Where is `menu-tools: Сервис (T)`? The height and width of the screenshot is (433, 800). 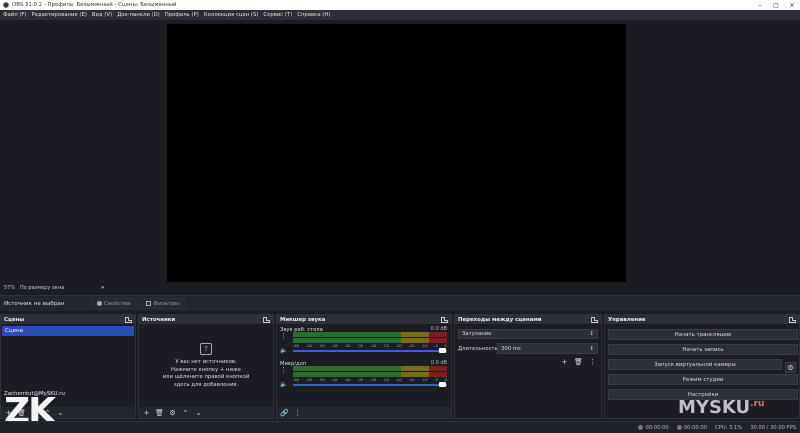
menu-tools: Сервис (T) is located at coordinates (277, 15).